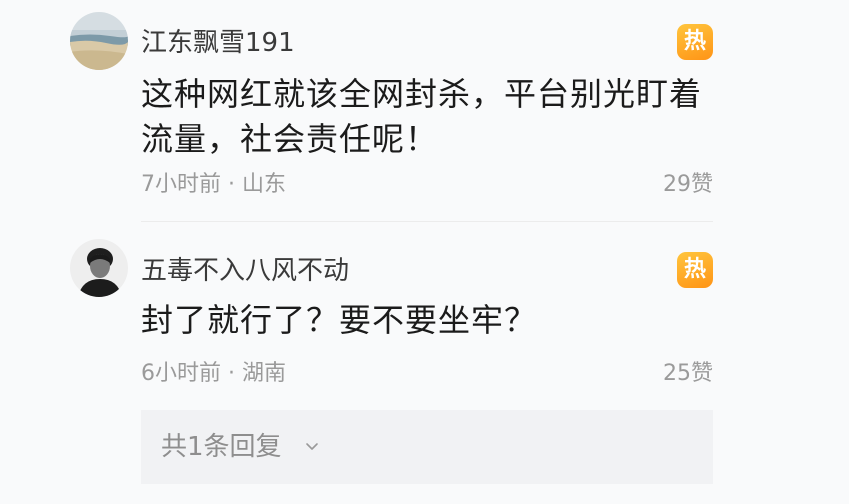 This screenshot has height=504, width=849. Describe the element at coordinates (339, 320) in the screenshot. I see `comment-text: 封了就行了？要不要坐牢？` at that location.